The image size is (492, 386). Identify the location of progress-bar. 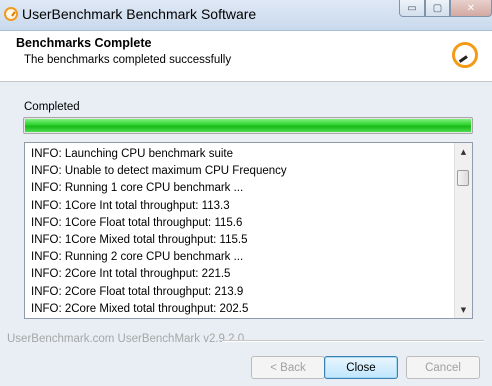
(248, 125).